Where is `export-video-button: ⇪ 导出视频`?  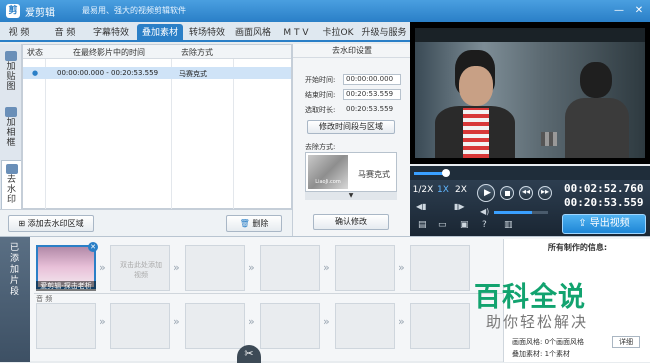
export-video-button: ⇪ 导出视频 is located at coordinates (604, 224).